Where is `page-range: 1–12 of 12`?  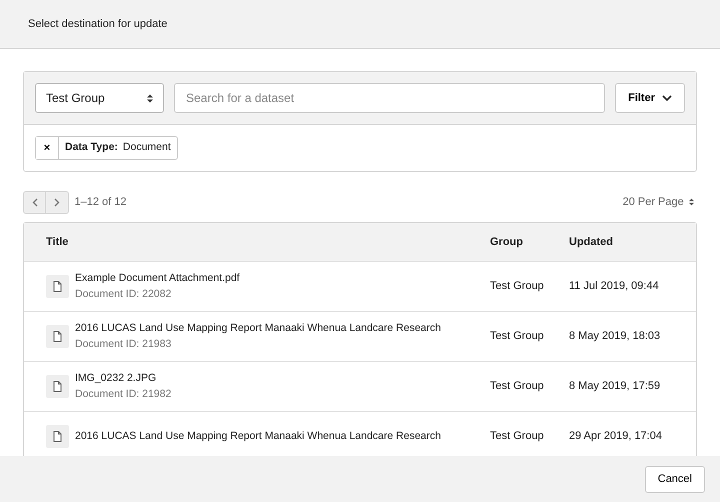
page-range: 1–12 of 12 is located at coordinates (100, 202).